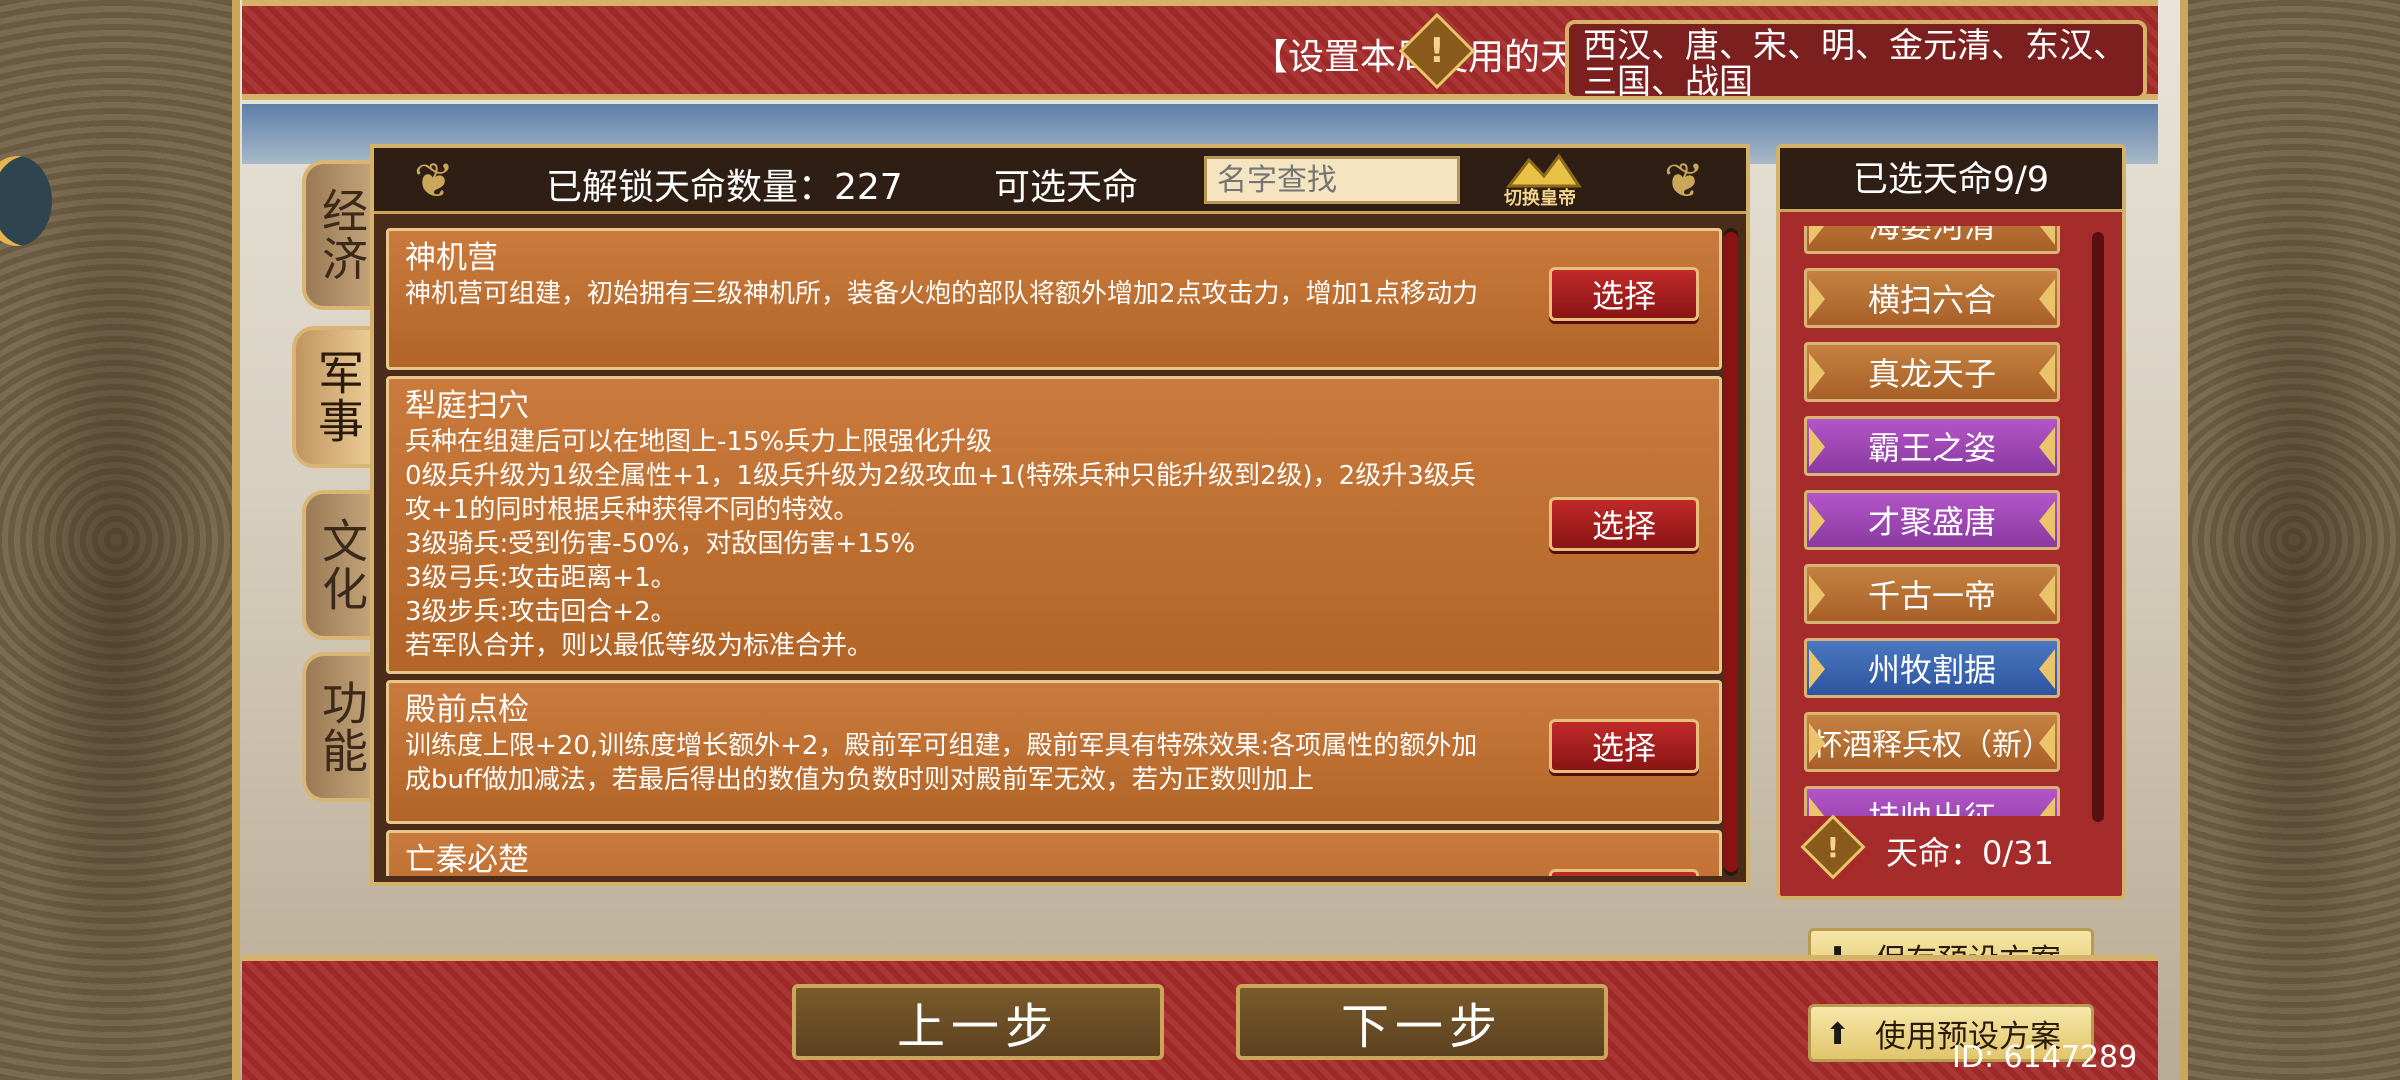 Image resolution: width=2400 pixels, height=1080 pixels. What do you see at coordinates (1731, 552) in the screenshot?
I see `list-scrollbar` at bounding box center [1731, 552].